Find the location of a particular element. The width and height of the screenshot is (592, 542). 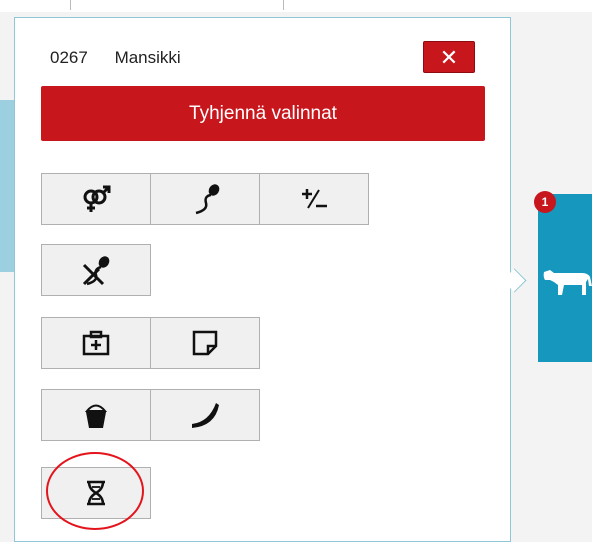

clear-selections-button: Tyhjennä valinnat is located at coordinates (263, 113).